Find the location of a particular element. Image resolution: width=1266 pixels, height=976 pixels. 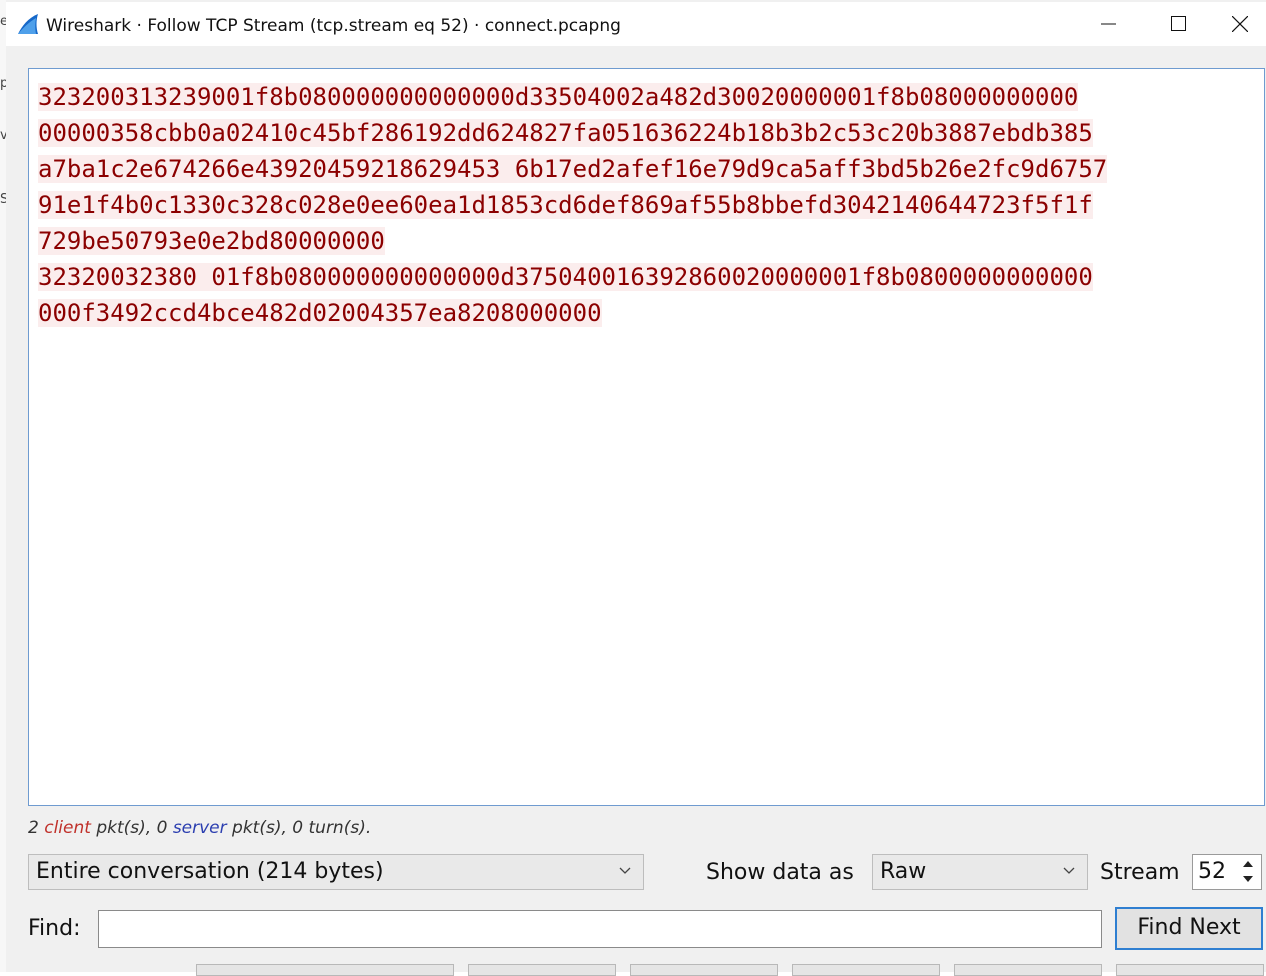

conversation-select-value: Entire conversation (214 bytes) is located at coordinates (210, 871).